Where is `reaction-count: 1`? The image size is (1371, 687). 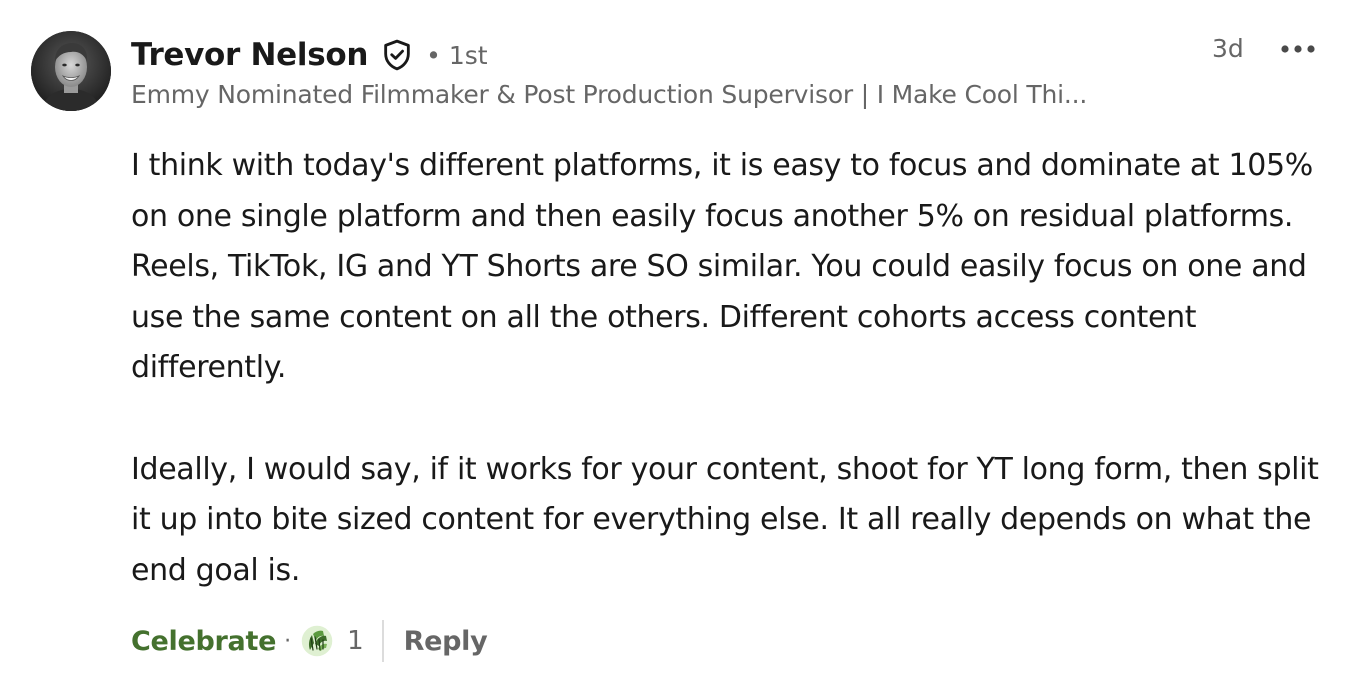
reaction-count: 1 is located at coordinates (355, 641).